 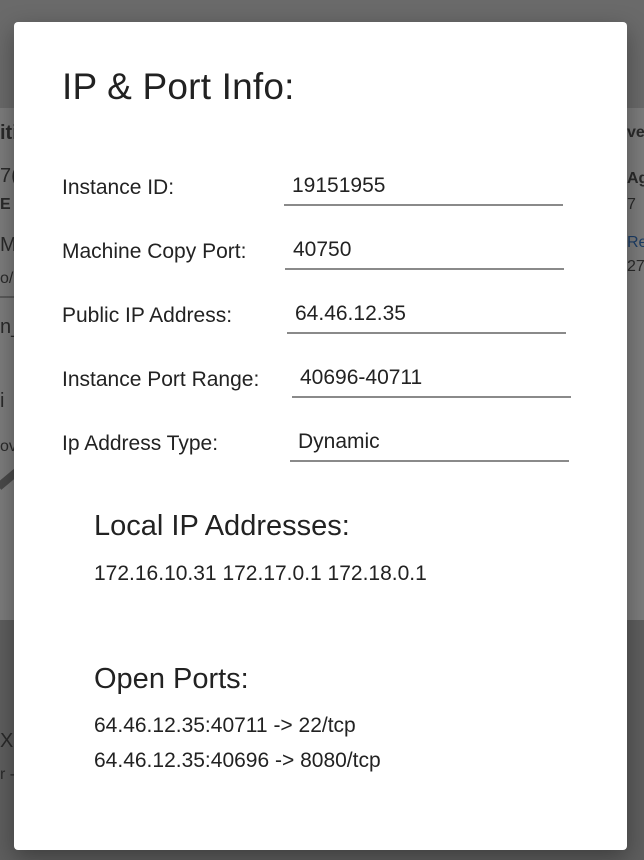 What do you see at coordinates (2, 401) in the screenshot?
I see `bg-text: i` at bounding box center [2, 401].